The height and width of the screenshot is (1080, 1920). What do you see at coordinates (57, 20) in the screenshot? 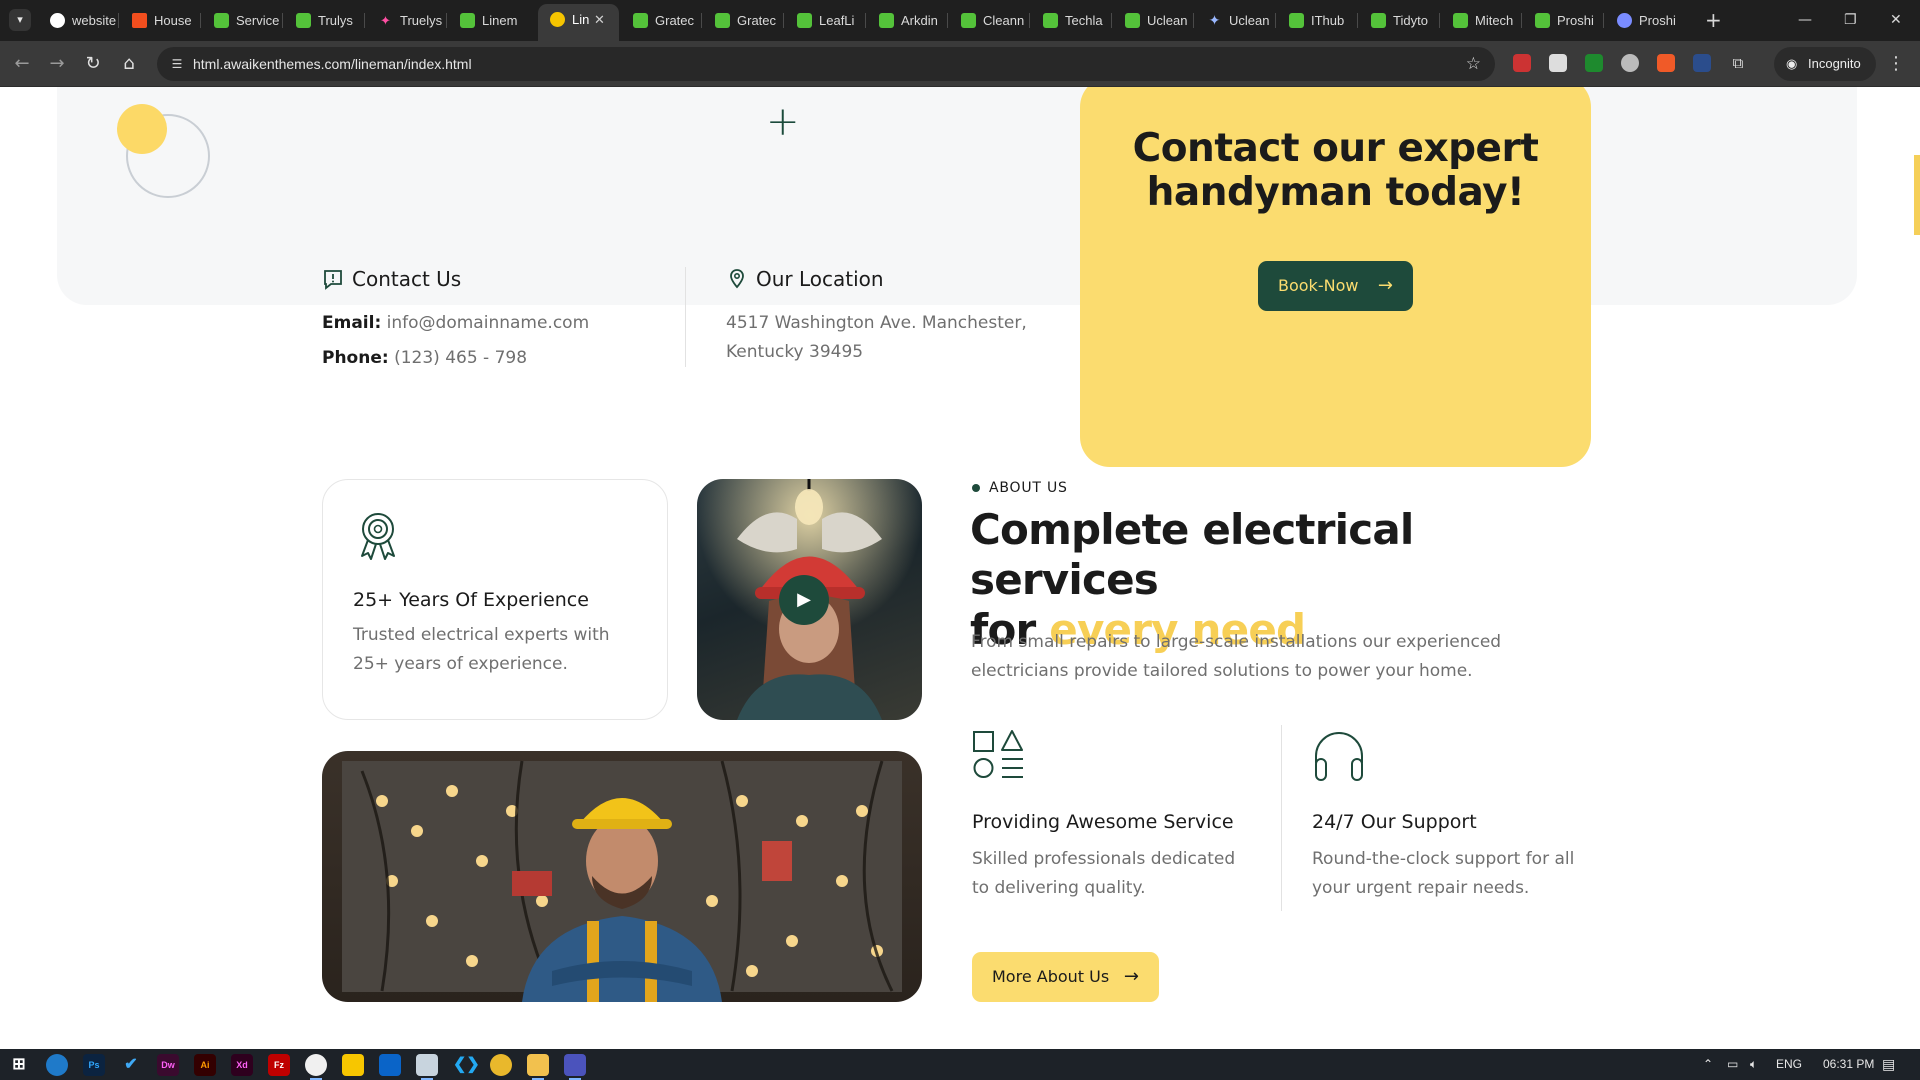
I see `google-icon` at bounding box center [57, 20].